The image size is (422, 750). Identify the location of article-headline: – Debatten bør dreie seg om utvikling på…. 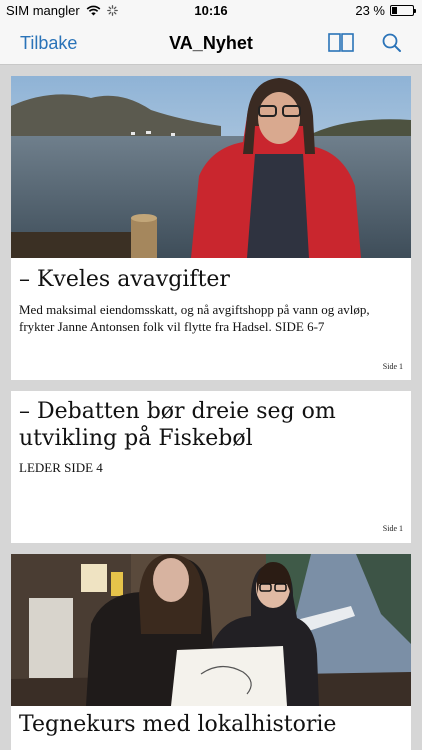
(177, 425).